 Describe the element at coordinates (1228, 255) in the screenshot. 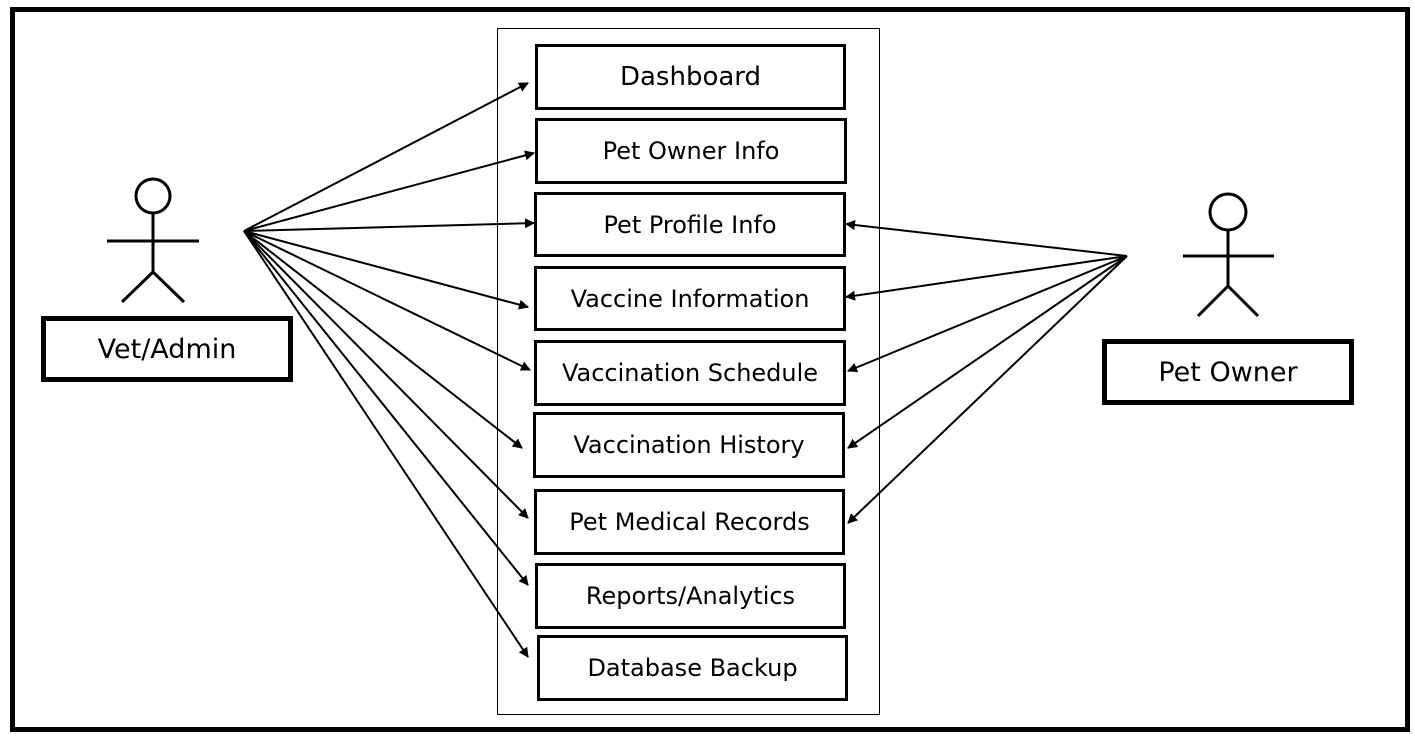

I see `pet-owner-actor-icon` at that location.